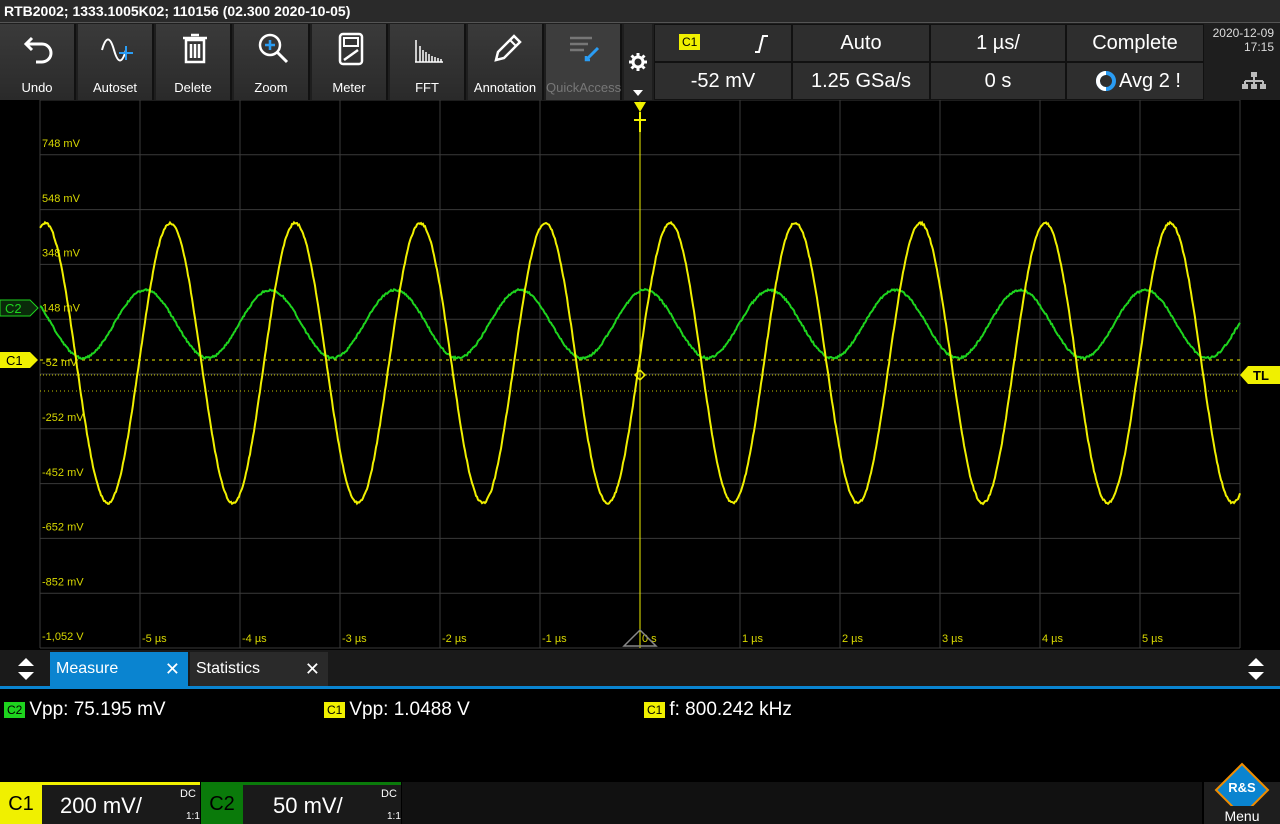  I want to click on autoset-button: Autoset, so click(116, 62).